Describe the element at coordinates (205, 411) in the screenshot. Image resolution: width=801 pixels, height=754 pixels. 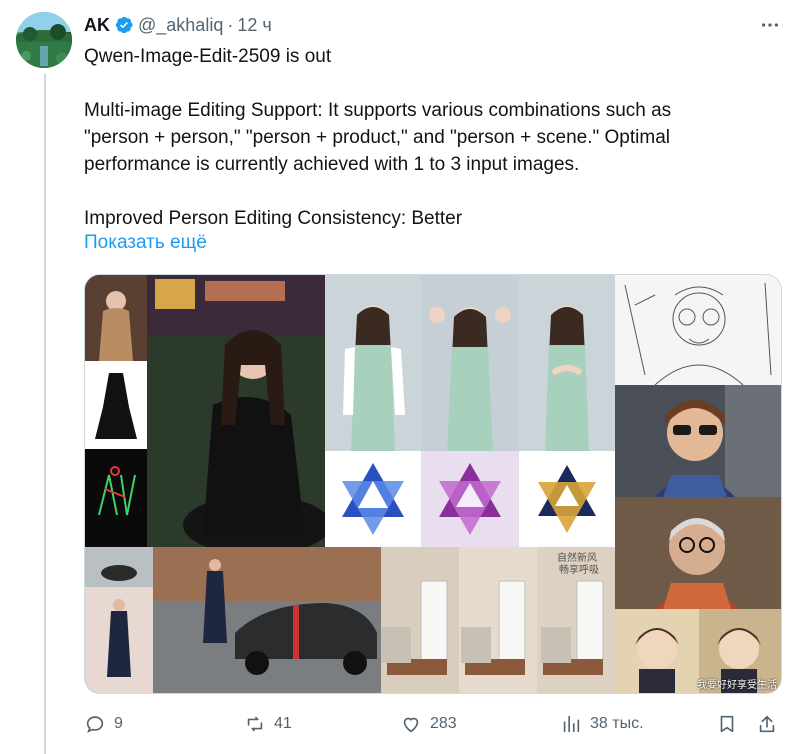
I see `image-person-scene` at that location.